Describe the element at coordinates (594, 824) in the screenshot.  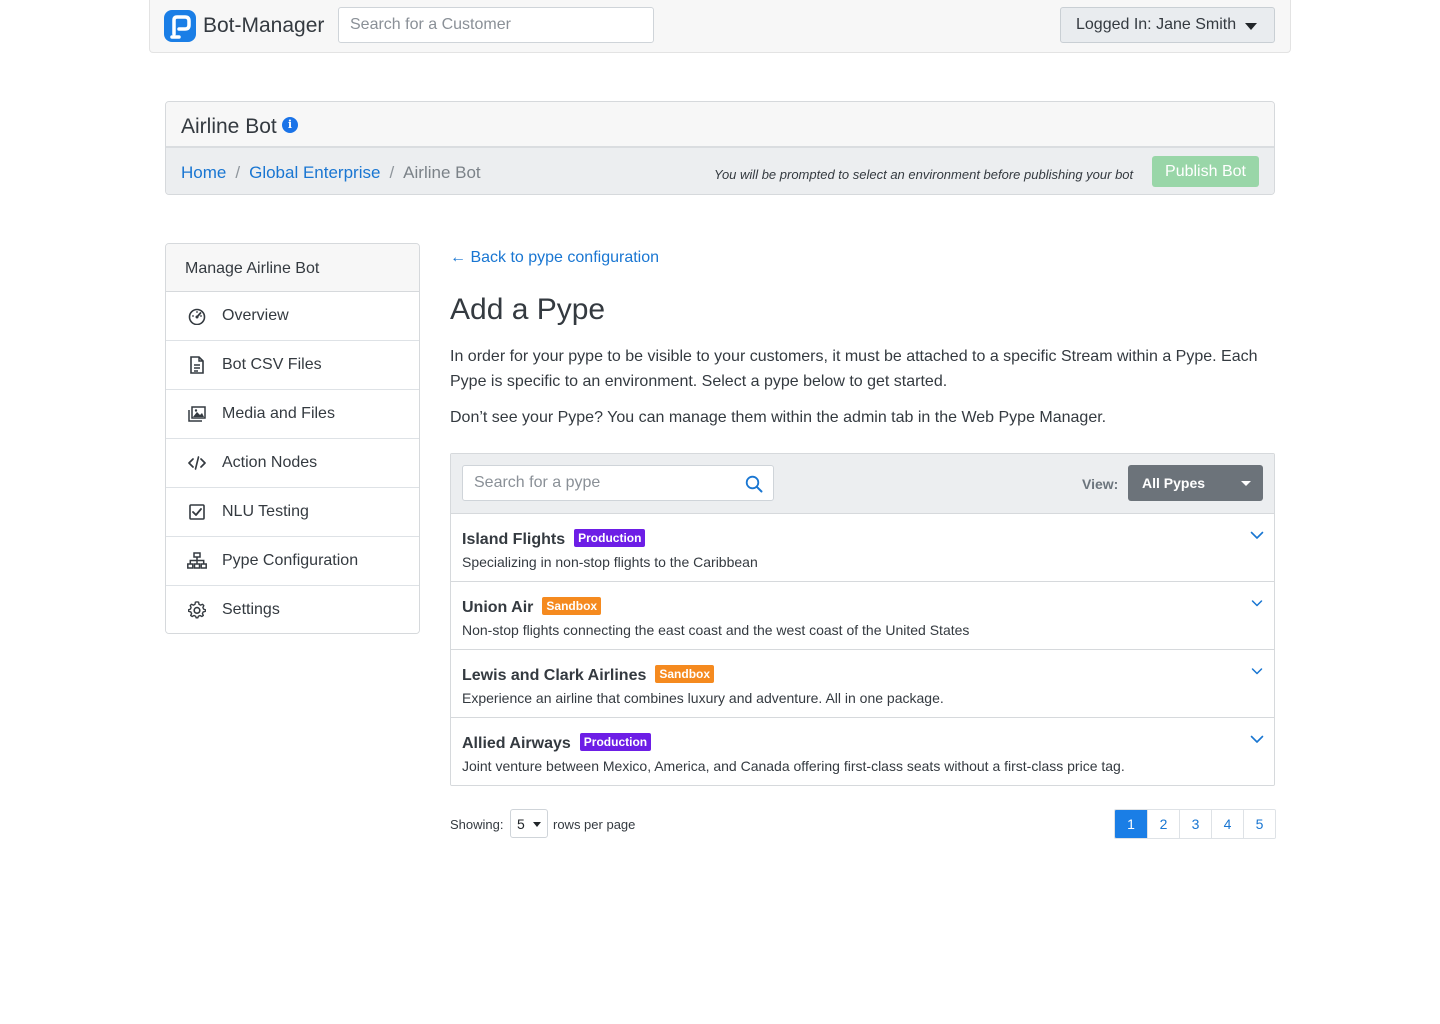
I see `rows-per-page-label: rows per page` at that location.